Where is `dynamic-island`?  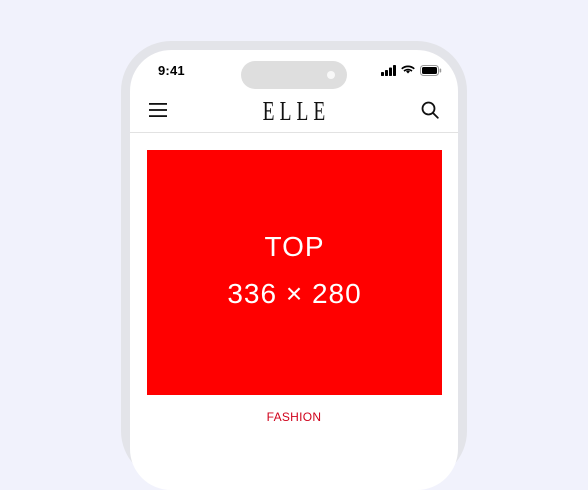 dynamic-island is located at coordinates (294, 75).